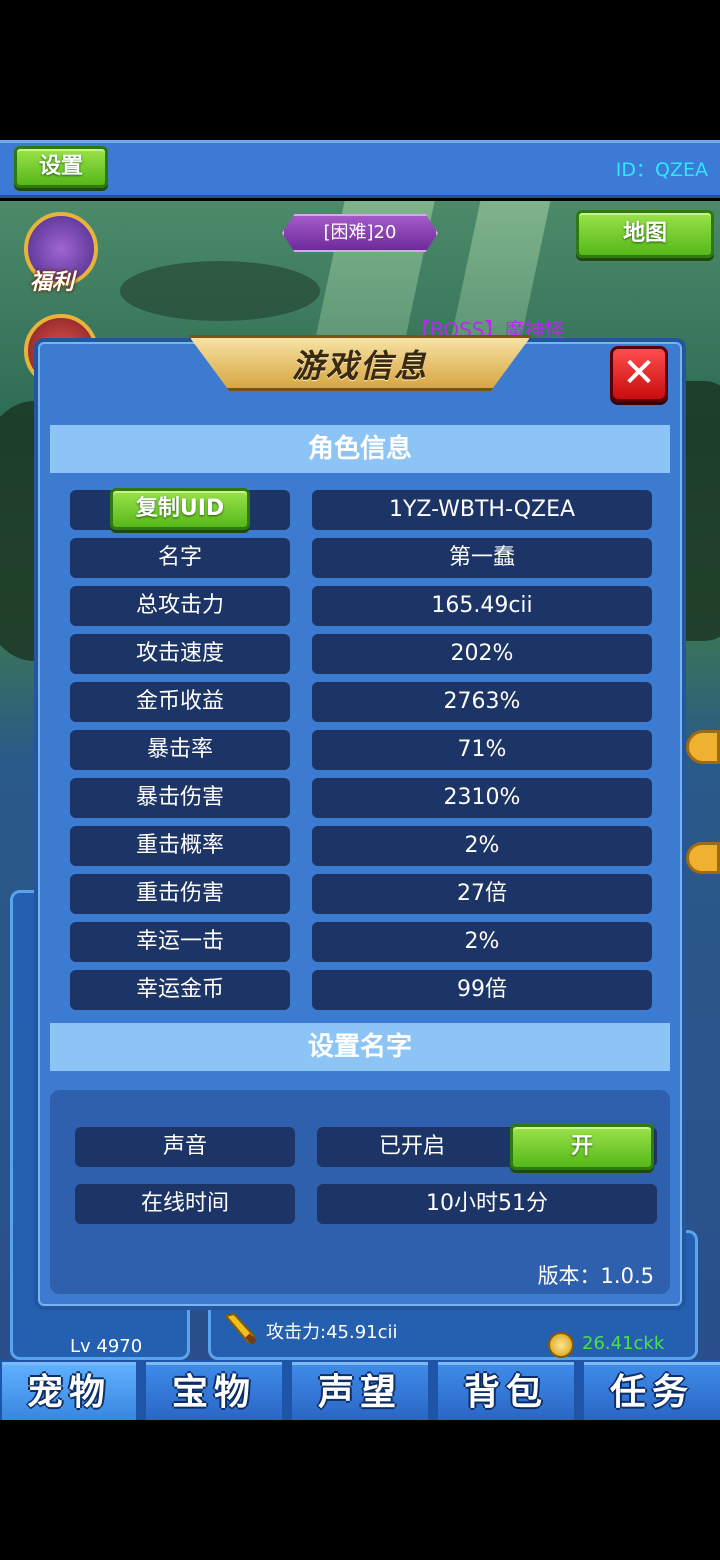  What do you see at coordinates (180, 750) in the screenshot?
I see `stat-label: 暴击率` at bounding box center [180, 750].